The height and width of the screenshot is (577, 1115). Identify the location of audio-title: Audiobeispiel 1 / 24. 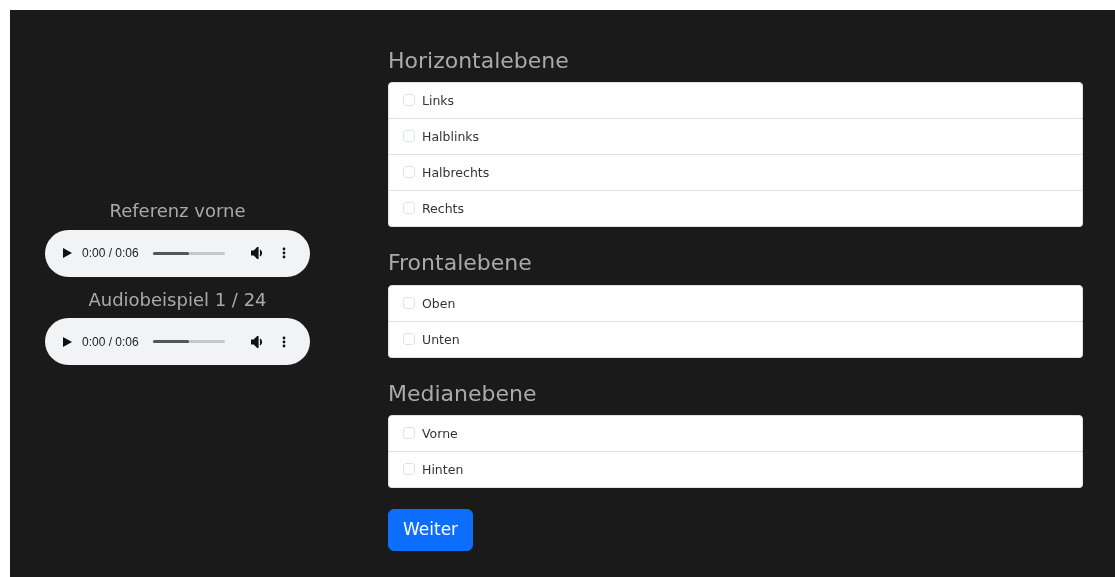
(177, 299).